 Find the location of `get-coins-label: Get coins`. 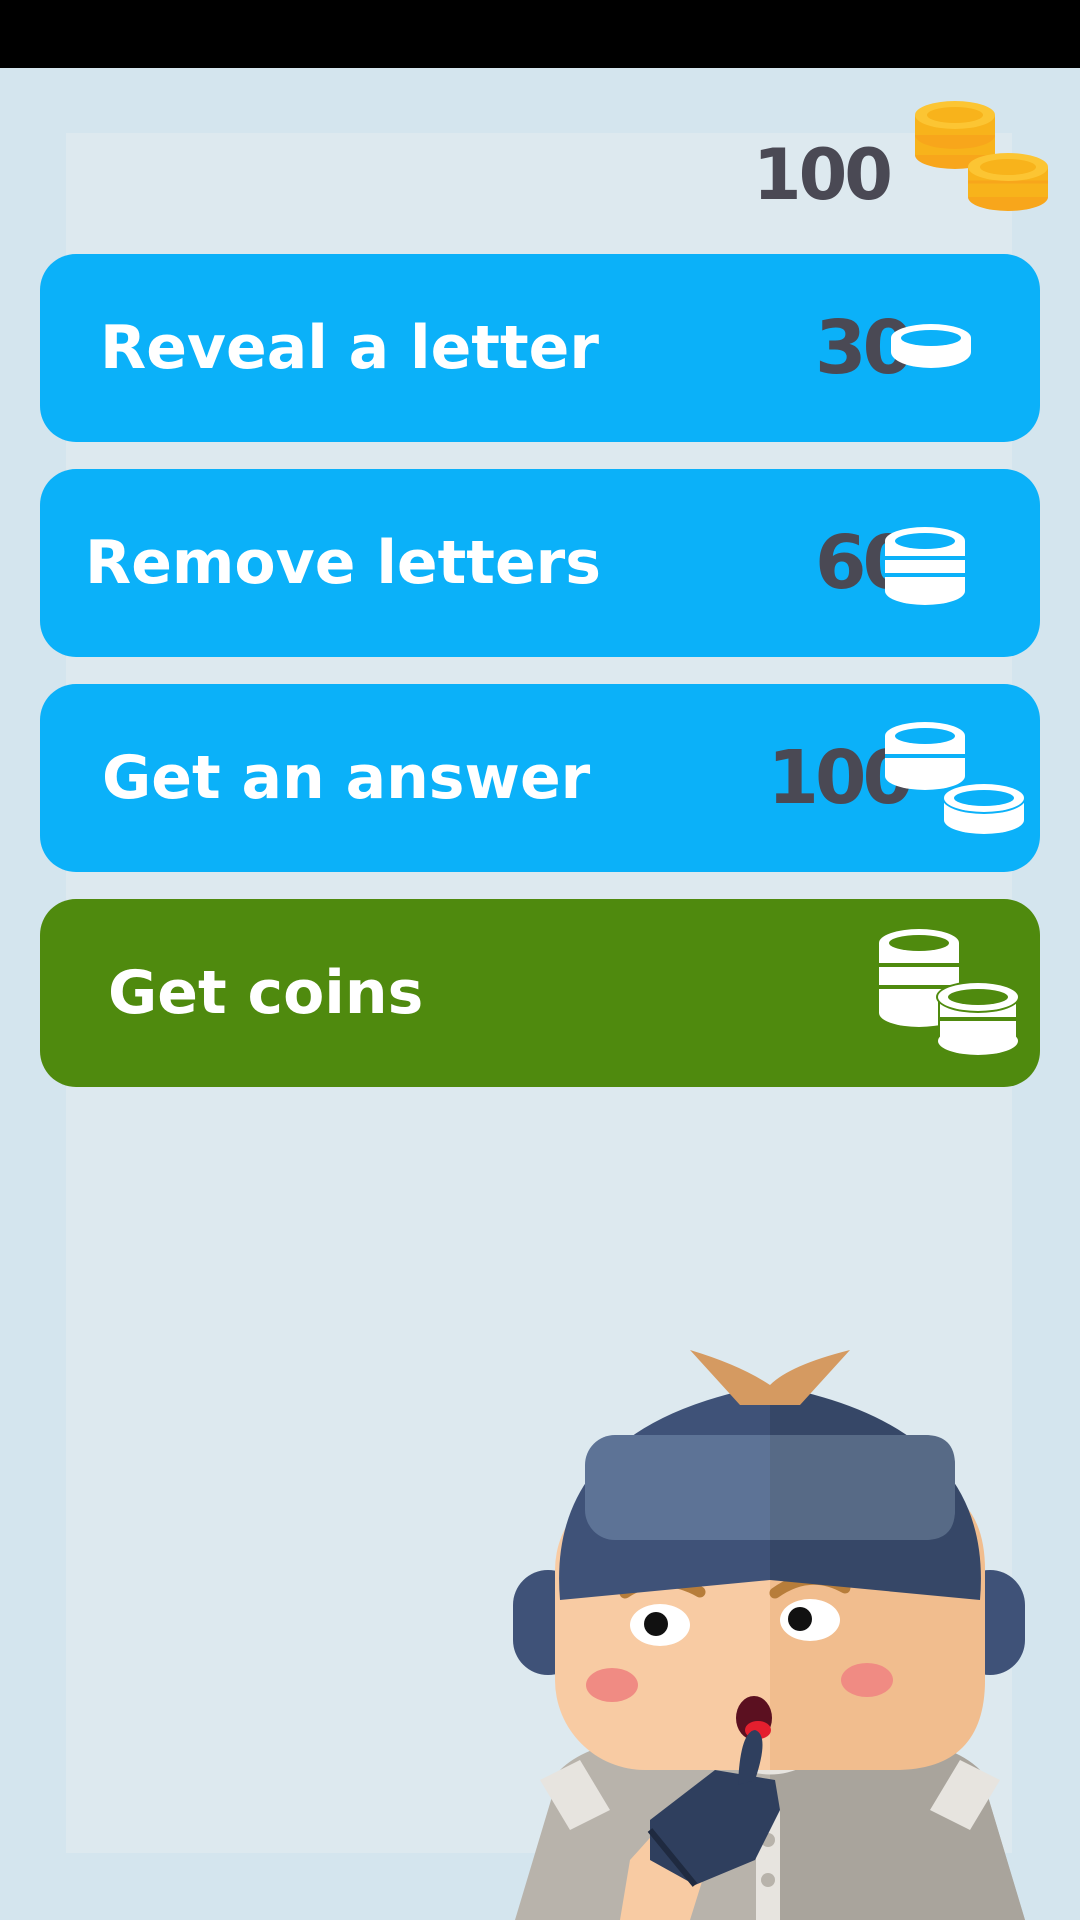

get-coins-label: Get coins is located at coordinates (266, 993).